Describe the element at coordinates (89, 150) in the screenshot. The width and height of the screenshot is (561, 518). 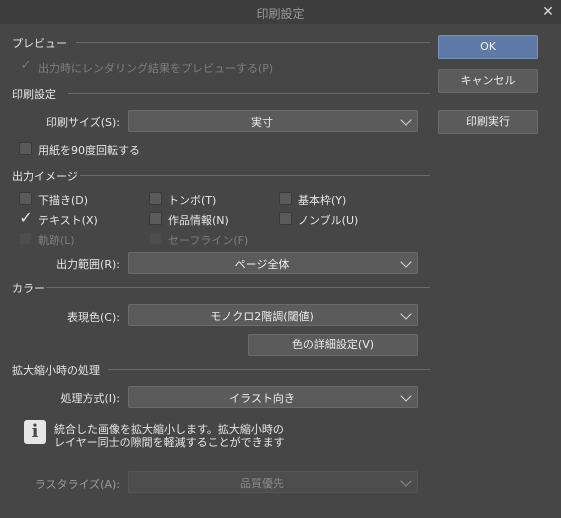
I see `rotate-90-label: 用紙を90度回転する` at that location.